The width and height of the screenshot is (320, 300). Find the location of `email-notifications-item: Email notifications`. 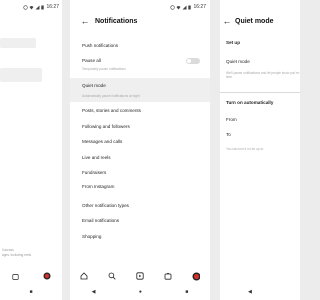

email-notifications-item: Email notifications is located at coordinates (143, 220).